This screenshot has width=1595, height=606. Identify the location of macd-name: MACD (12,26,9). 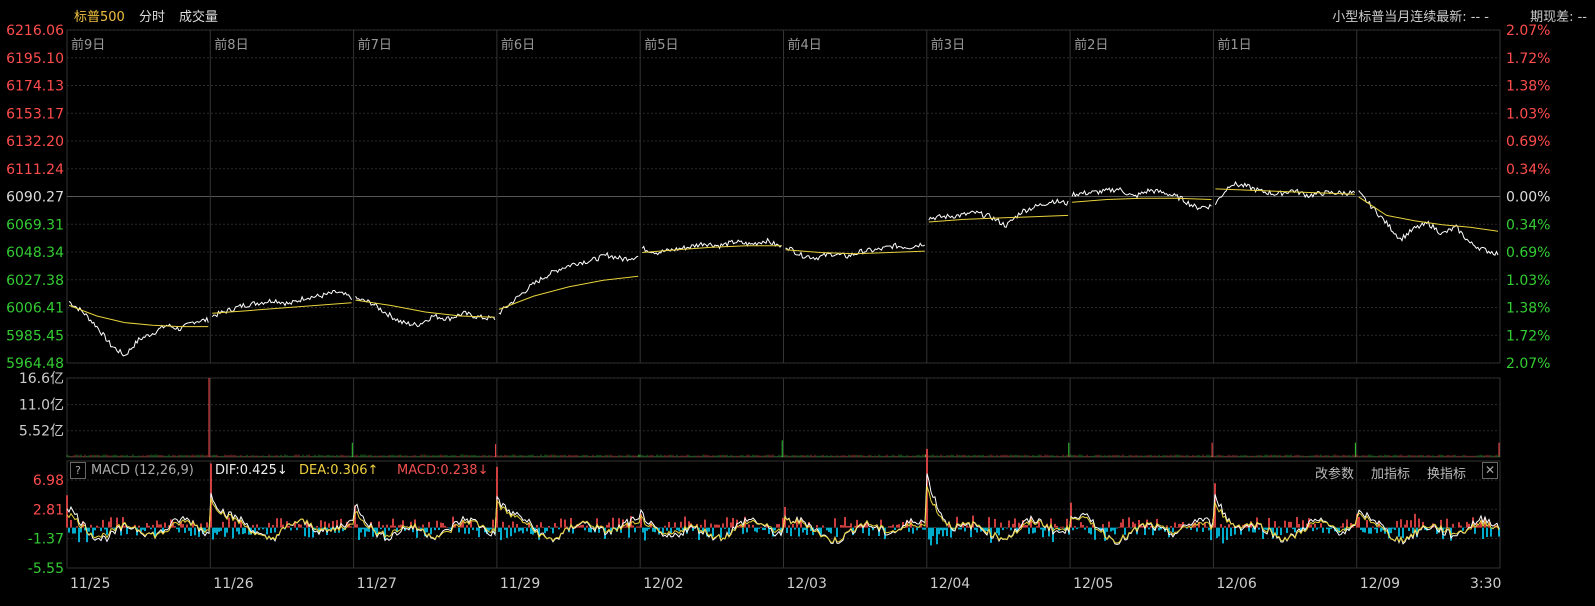
(142, 470).